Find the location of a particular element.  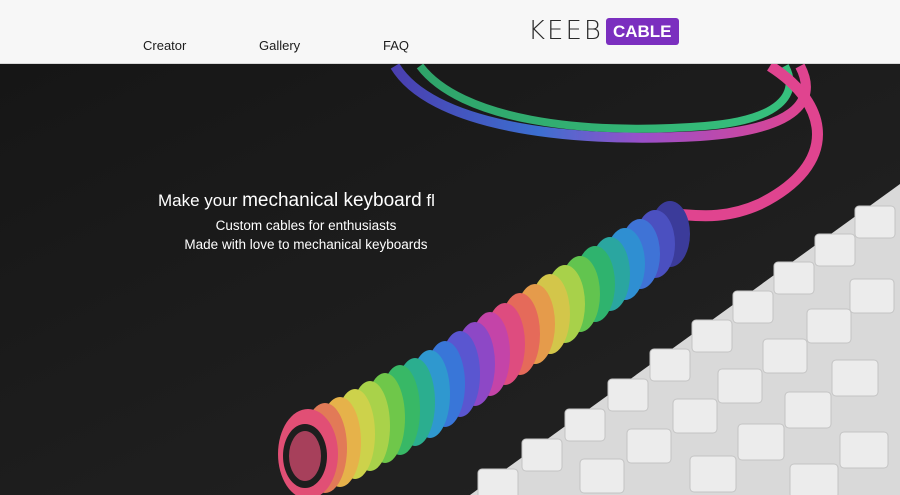

hero-subtitle: Custom cables for enthusiasts is located at coordinates (306, 225).